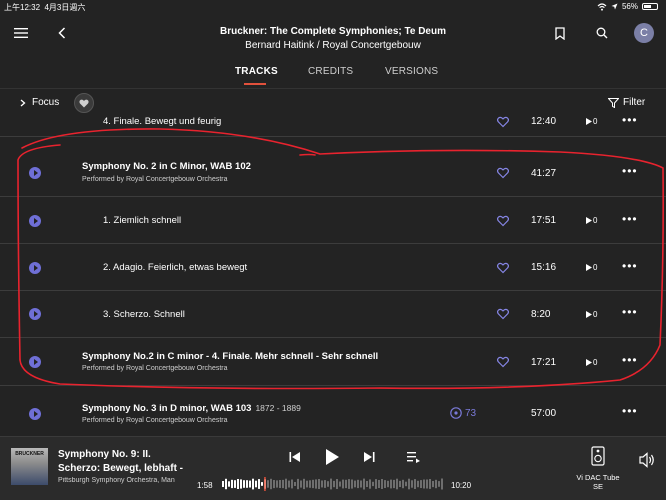  I want to click on wifi-icon, so click(602, 6).